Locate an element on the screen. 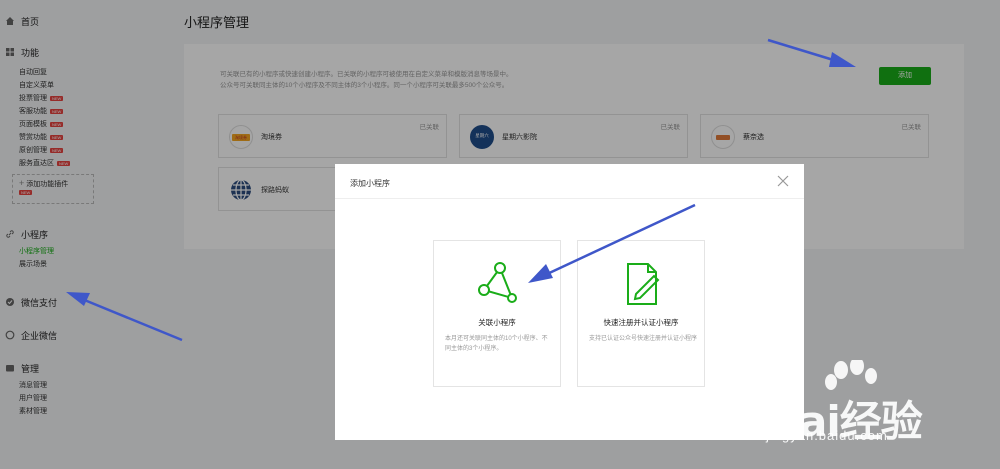  link-miniprogram-option: 关联小程序 本月还可关联同主体的10个小程序、不同主体的3个小程序。 is located at coordinates (497, 313).